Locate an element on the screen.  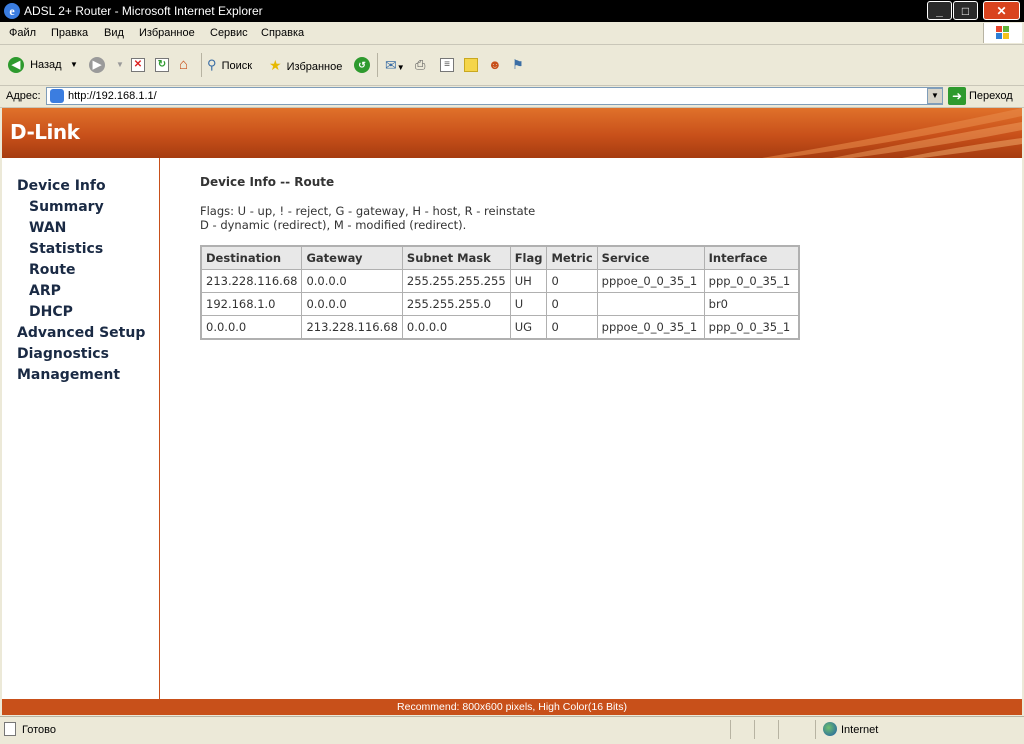
favorites-button: ★ Избранное is located at coordinates (305, 65).